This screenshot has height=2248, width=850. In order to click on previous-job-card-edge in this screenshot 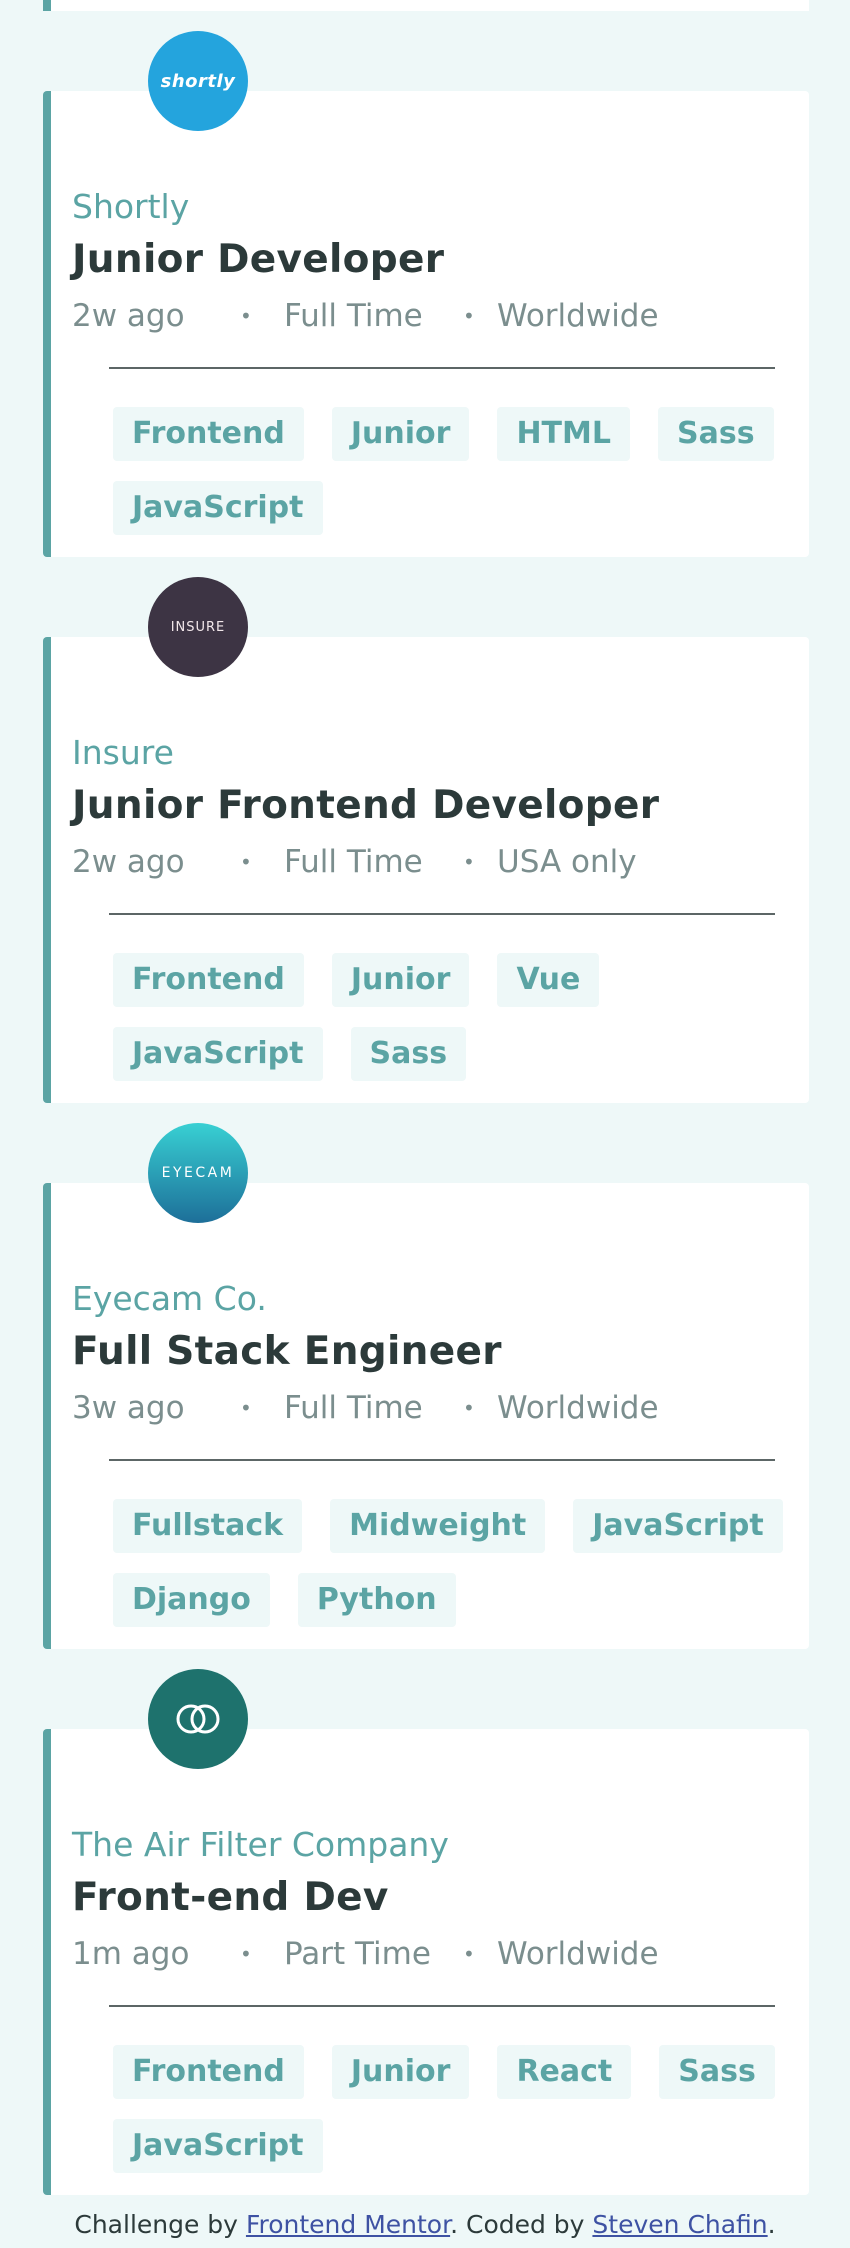, I will do `click(426, 5)`.